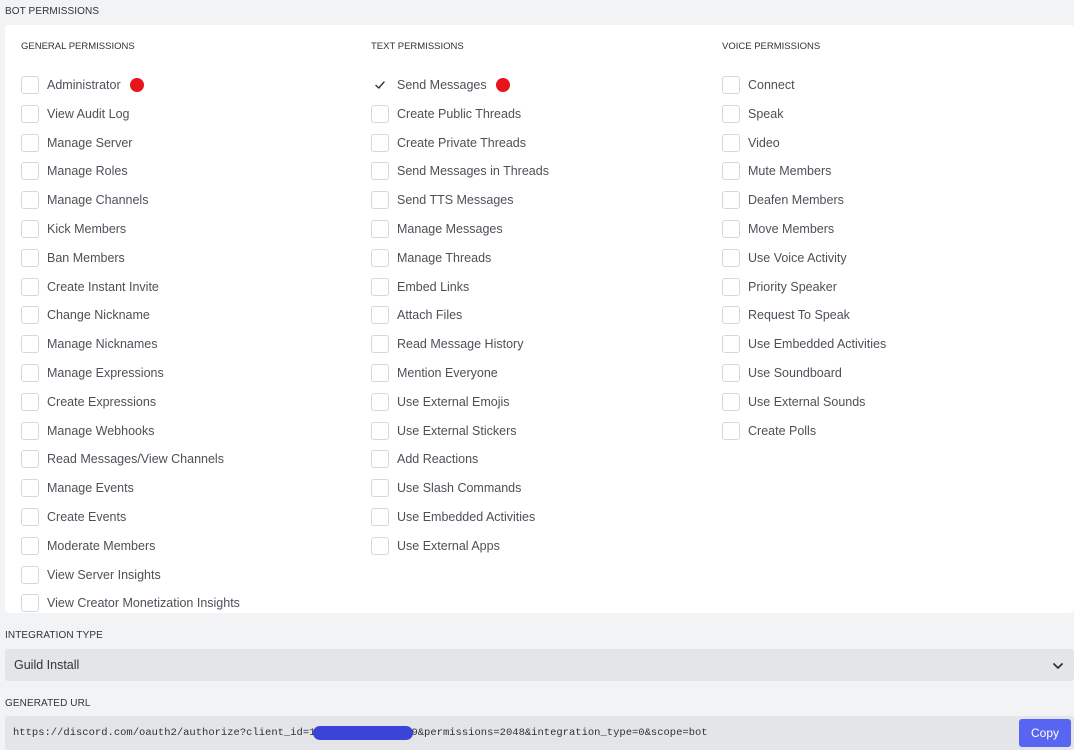 The height and width of the screenshot is (750, 1074). I want to click on permission-row: Use Soundboard, so click(782, 373).